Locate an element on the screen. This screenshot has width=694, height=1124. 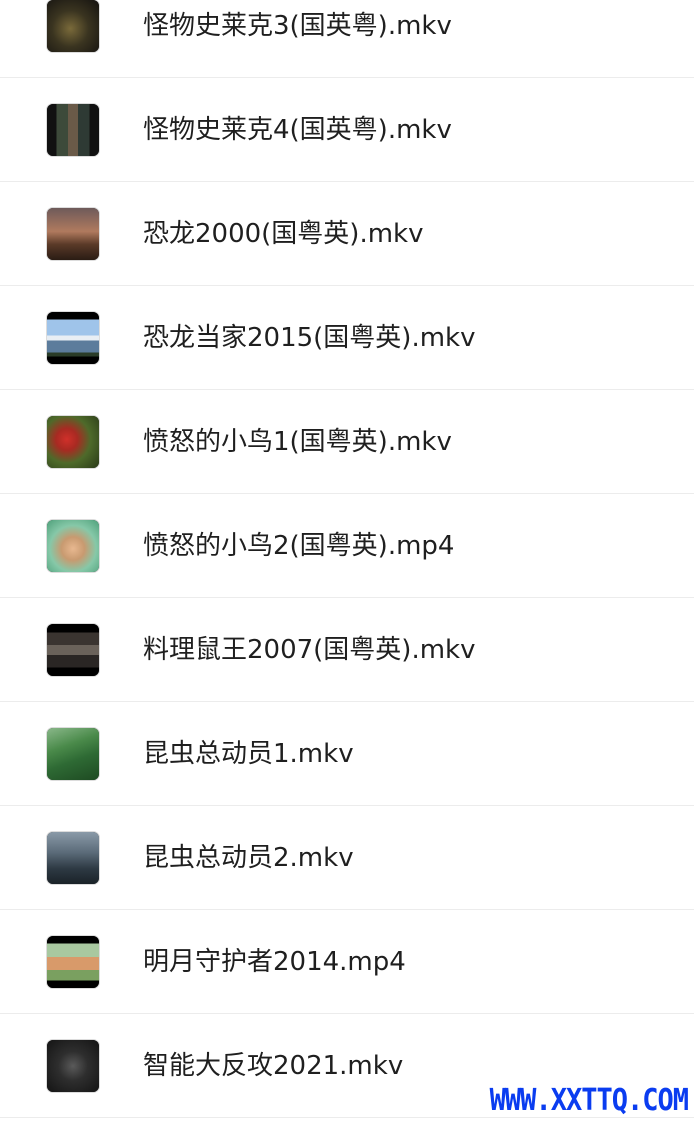
file-row: 恐龙当家2015(国粤英).mkv is located at coordinates (347, 338).